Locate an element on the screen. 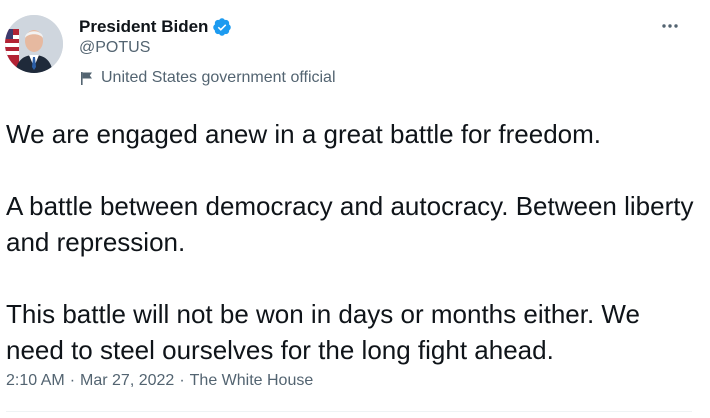 The height and width of the screenshot is (418, 710). verified-badge-icon is located at coordinates (222, 27).